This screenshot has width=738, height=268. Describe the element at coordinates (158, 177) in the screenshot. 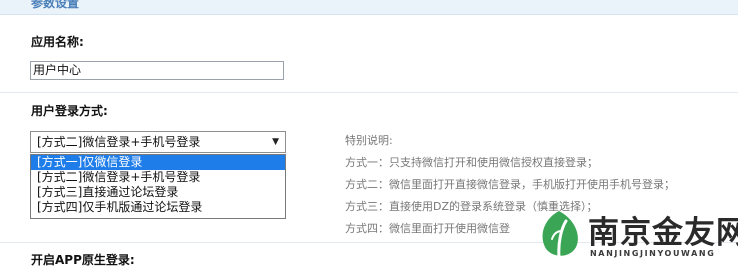

I see `login-mode-option: [方式二]微信登录+手机号登录` at that location.